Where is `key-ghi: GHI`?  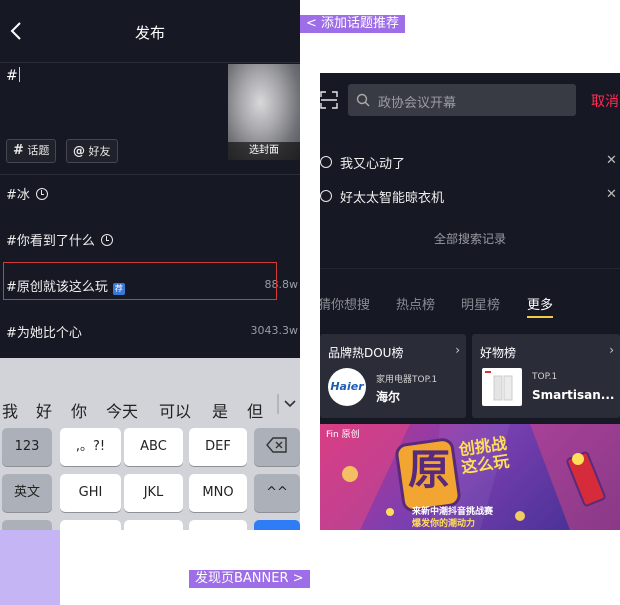
key-ghi: GHI is located at coordinates (90, 493).